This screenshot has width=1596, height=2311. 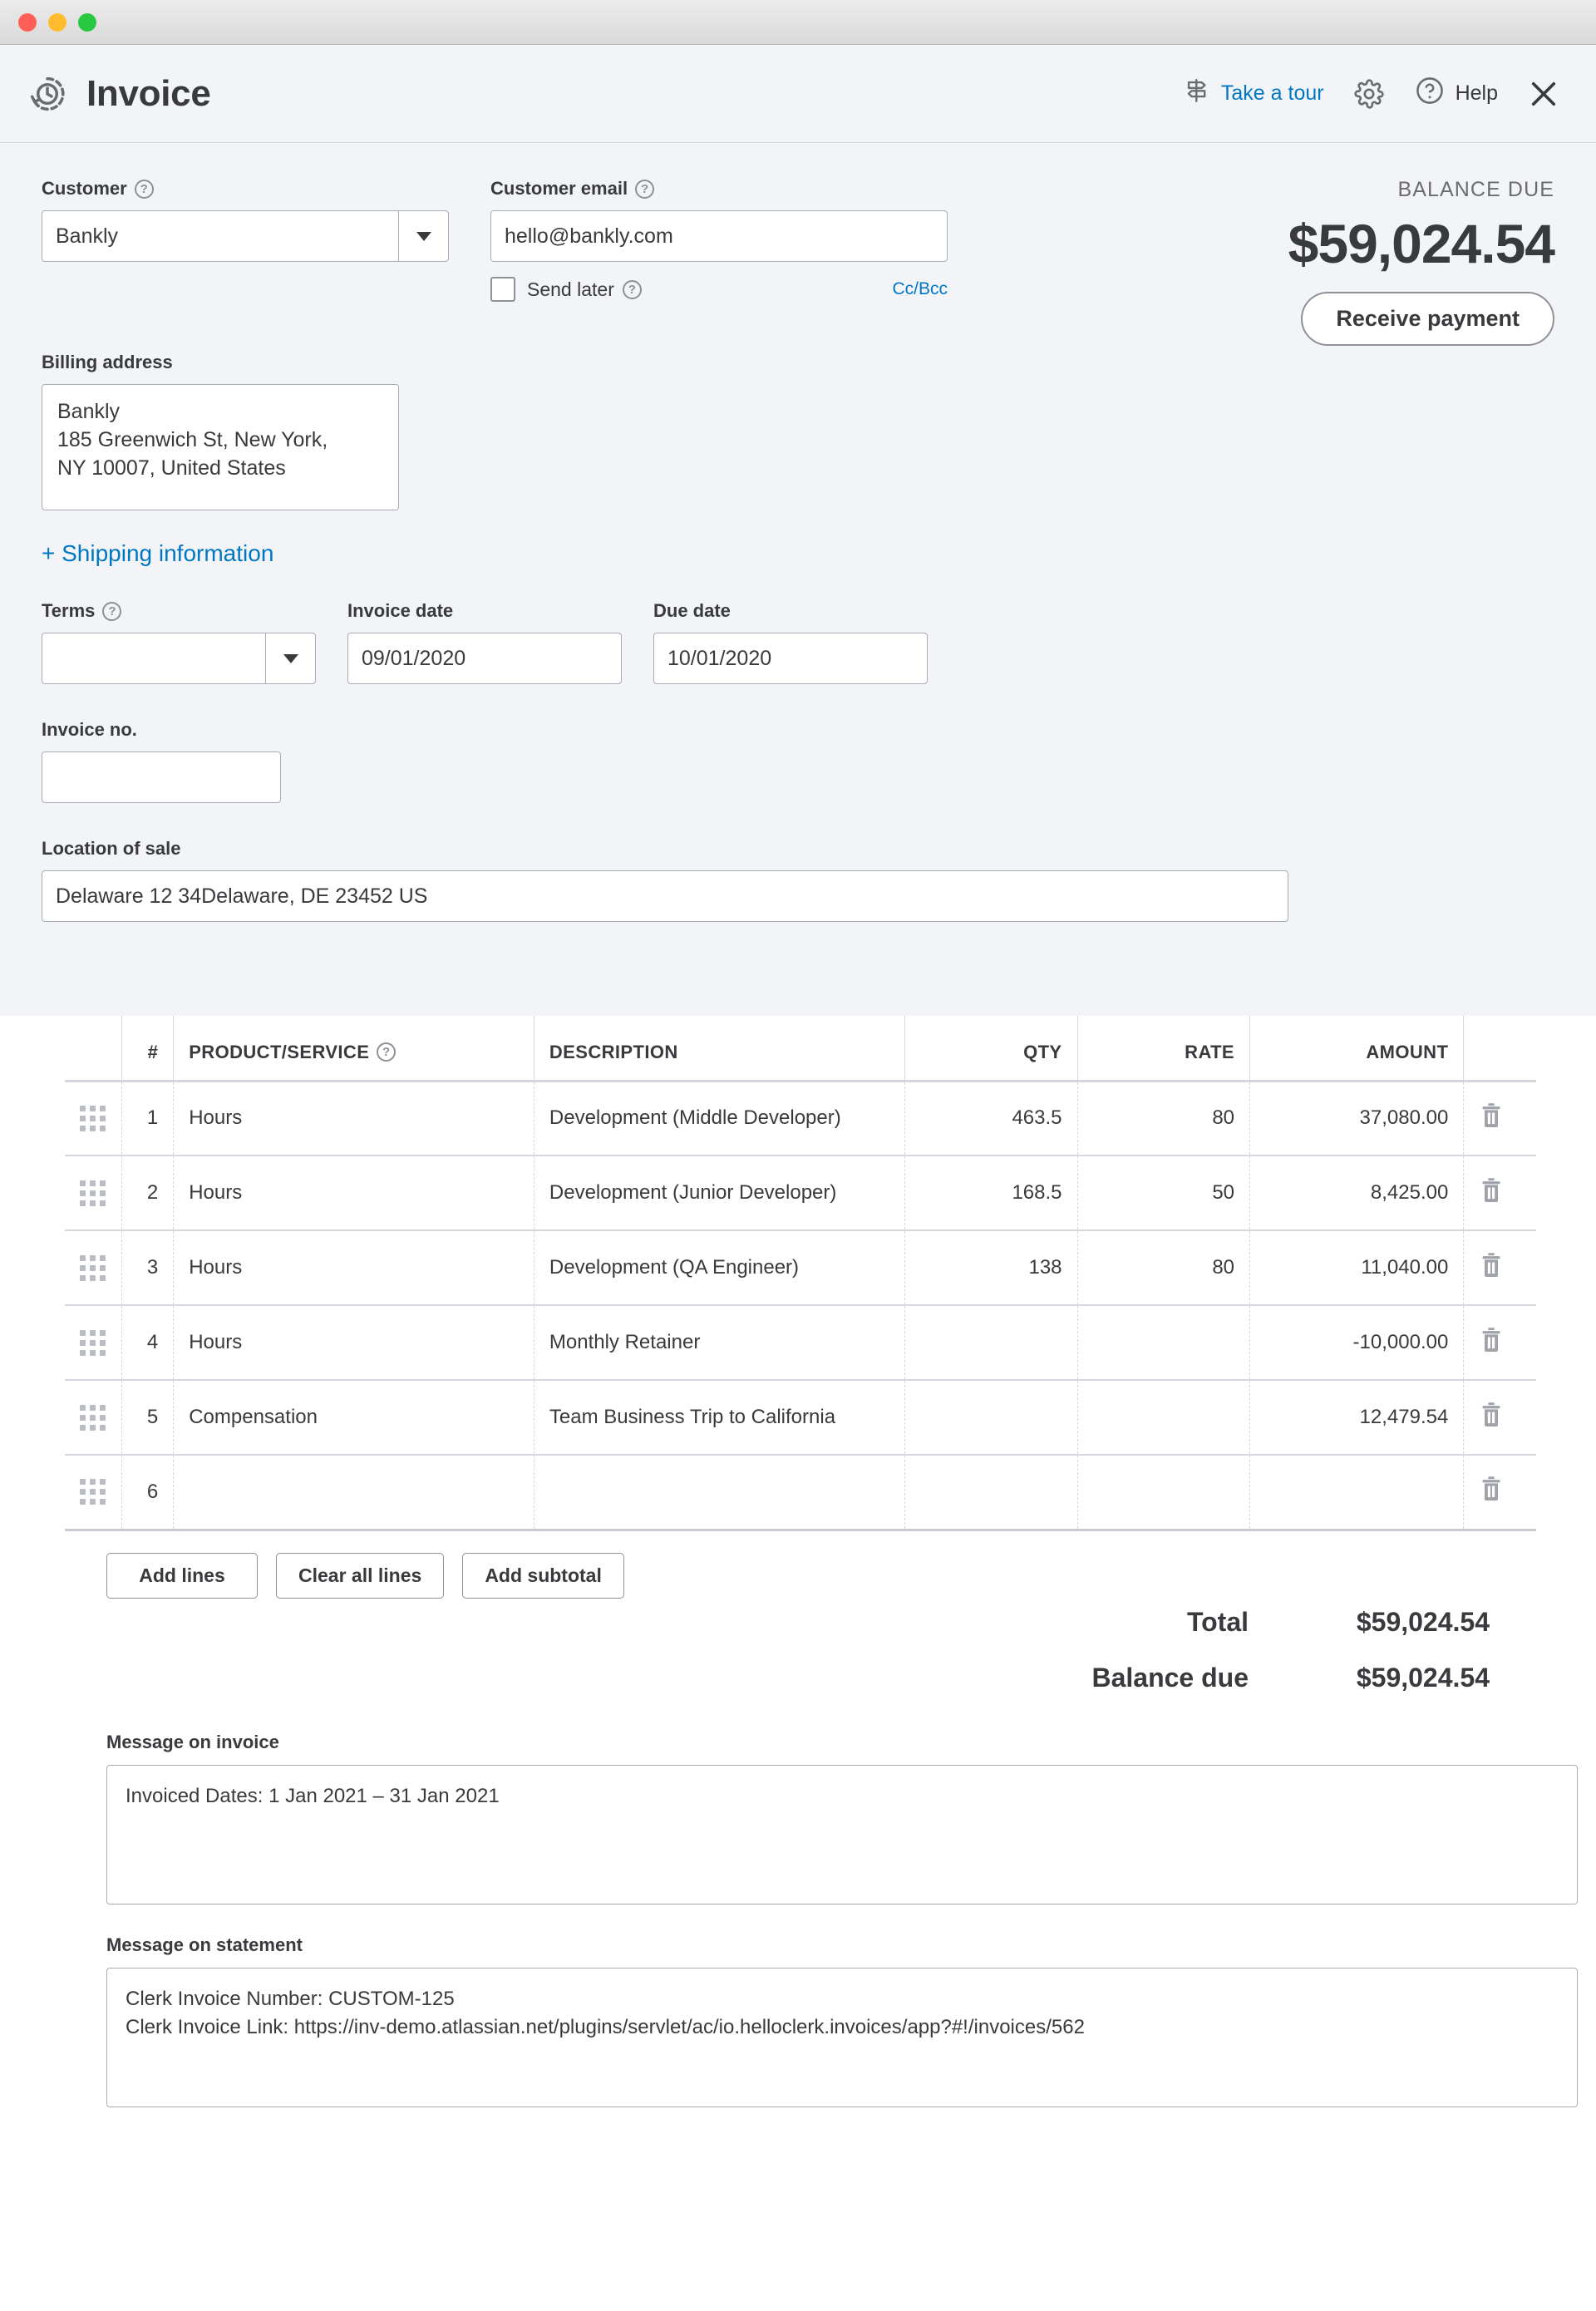 What do you see at coordinates (543, 1576) in the screenshot?
I see `add-subtotal-button: Add subtotal` at bounding box center [543, 1576].